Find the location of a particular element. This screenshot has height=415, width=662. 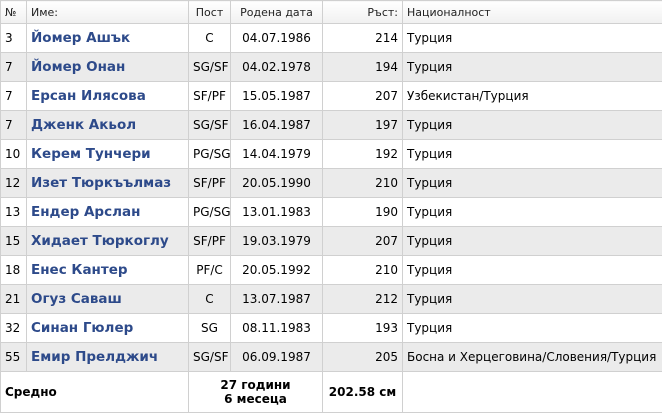

player-birthdate: 14.04.1979 is located at coordinates (276, 154).